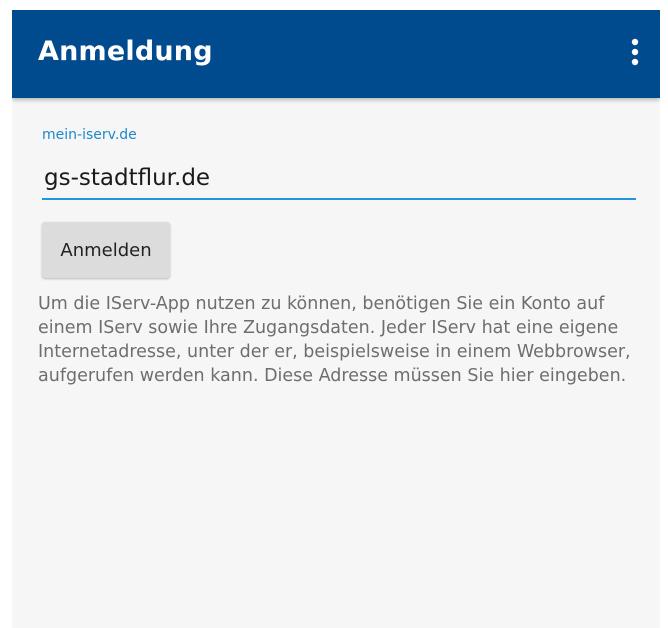 Image resolution: width=668 pixels, height=628 pixels. Describe the element at coordinates (106, 250) in the screenshot. I see `login-button: Anmelden` at that location.